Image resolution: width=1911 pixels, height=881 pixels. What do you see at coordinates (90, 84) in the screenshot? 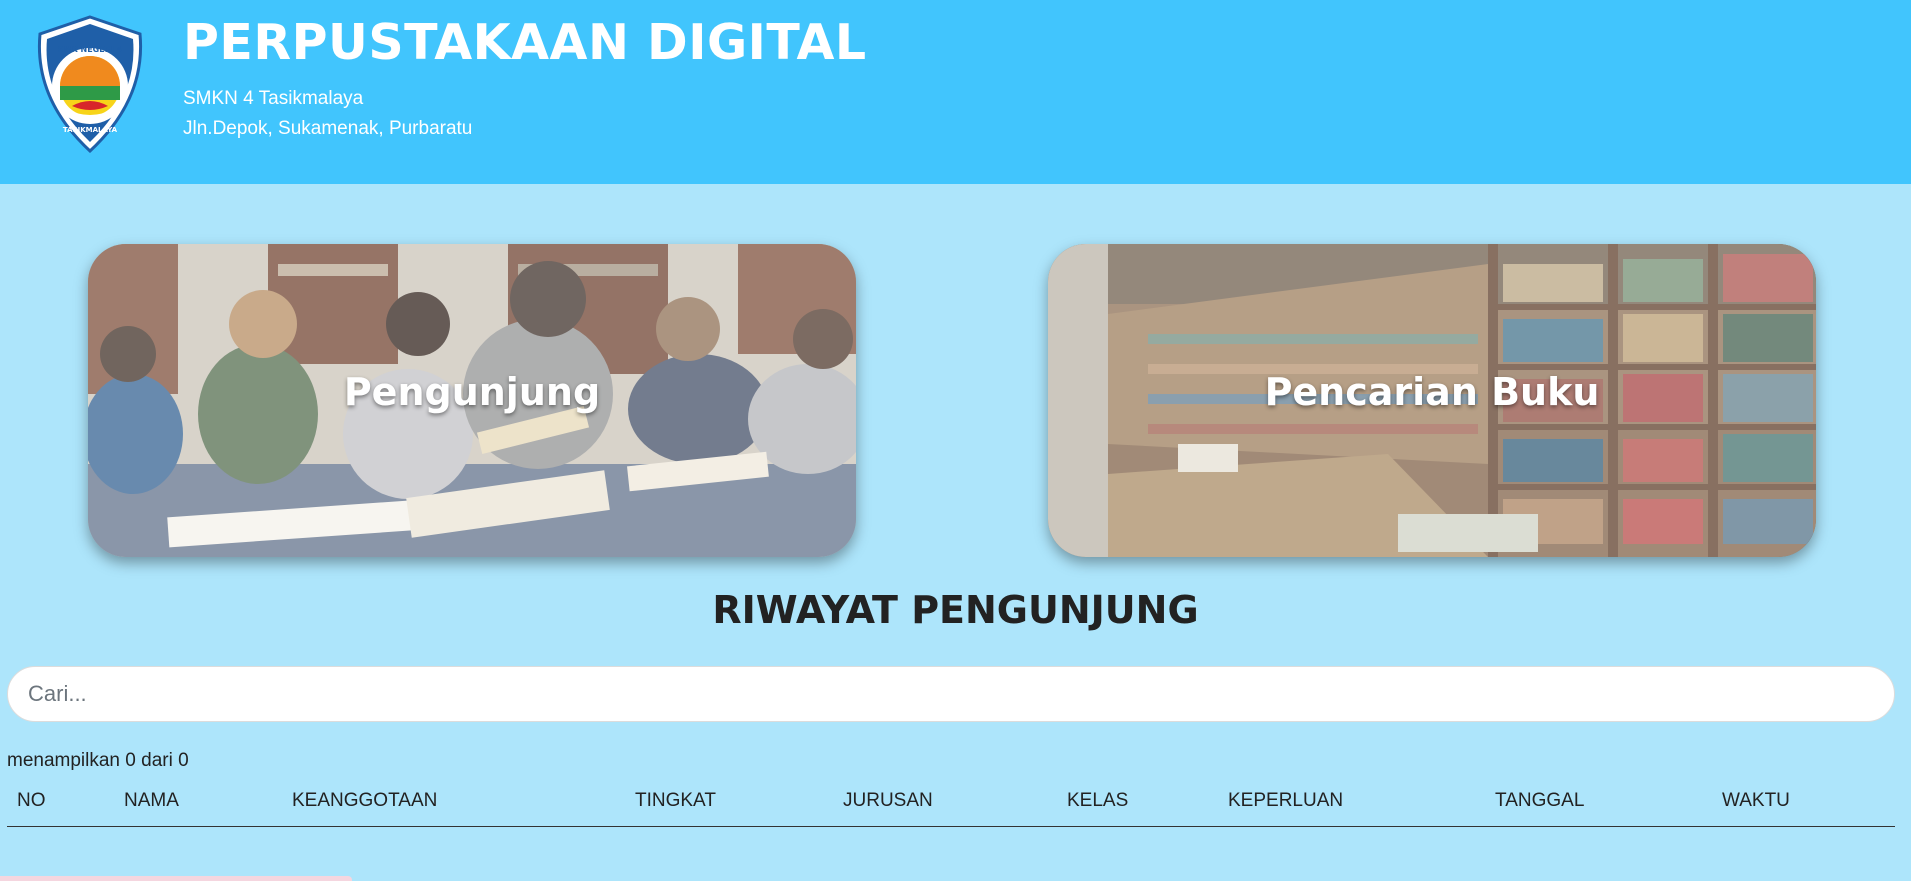
I see `school-logo: SMK NEGERI 4 TASIKMALAYA` at bounding box center [90, 84].